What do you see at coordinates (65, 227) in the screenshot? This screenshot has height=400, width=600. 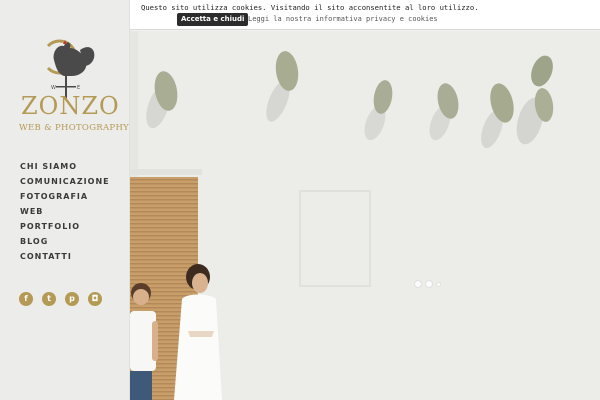 I see `nav-item-portfolio: PORTFOLIO` at bounding box center [65, 227].